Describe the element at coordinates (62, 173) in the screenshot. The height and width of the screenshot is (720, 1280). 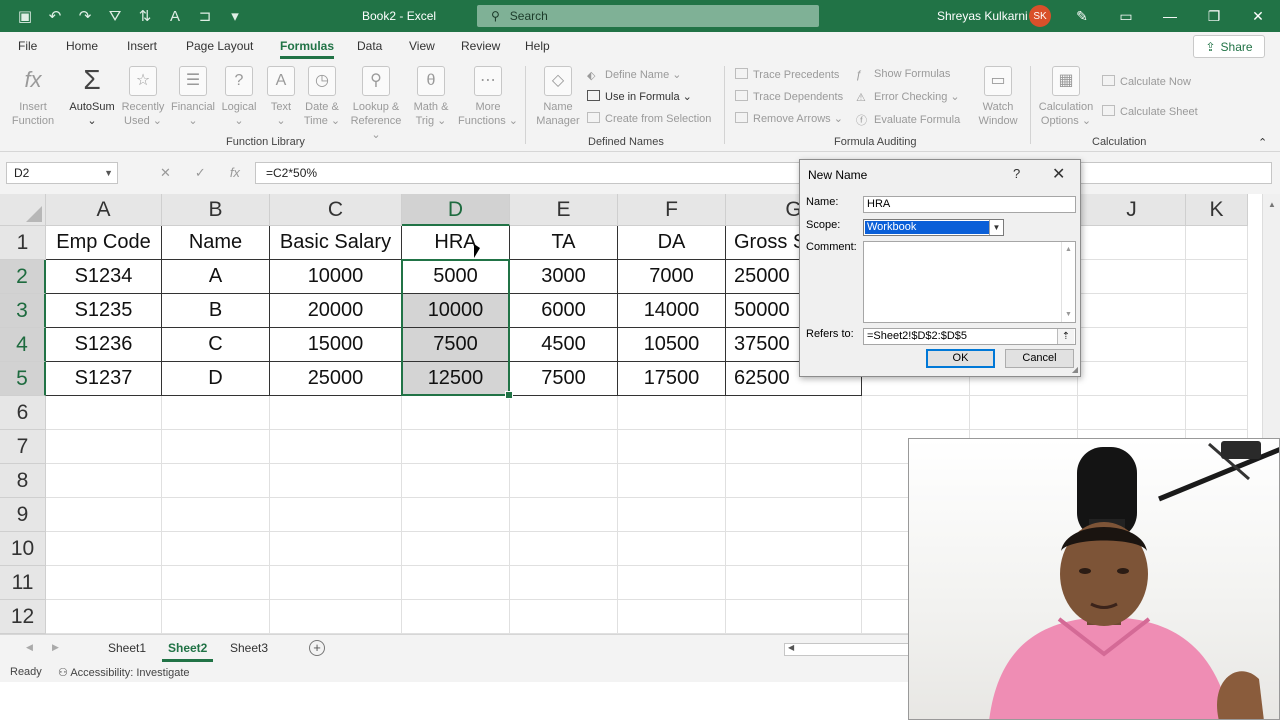
I see `name-box: D2 ▼` at that location.